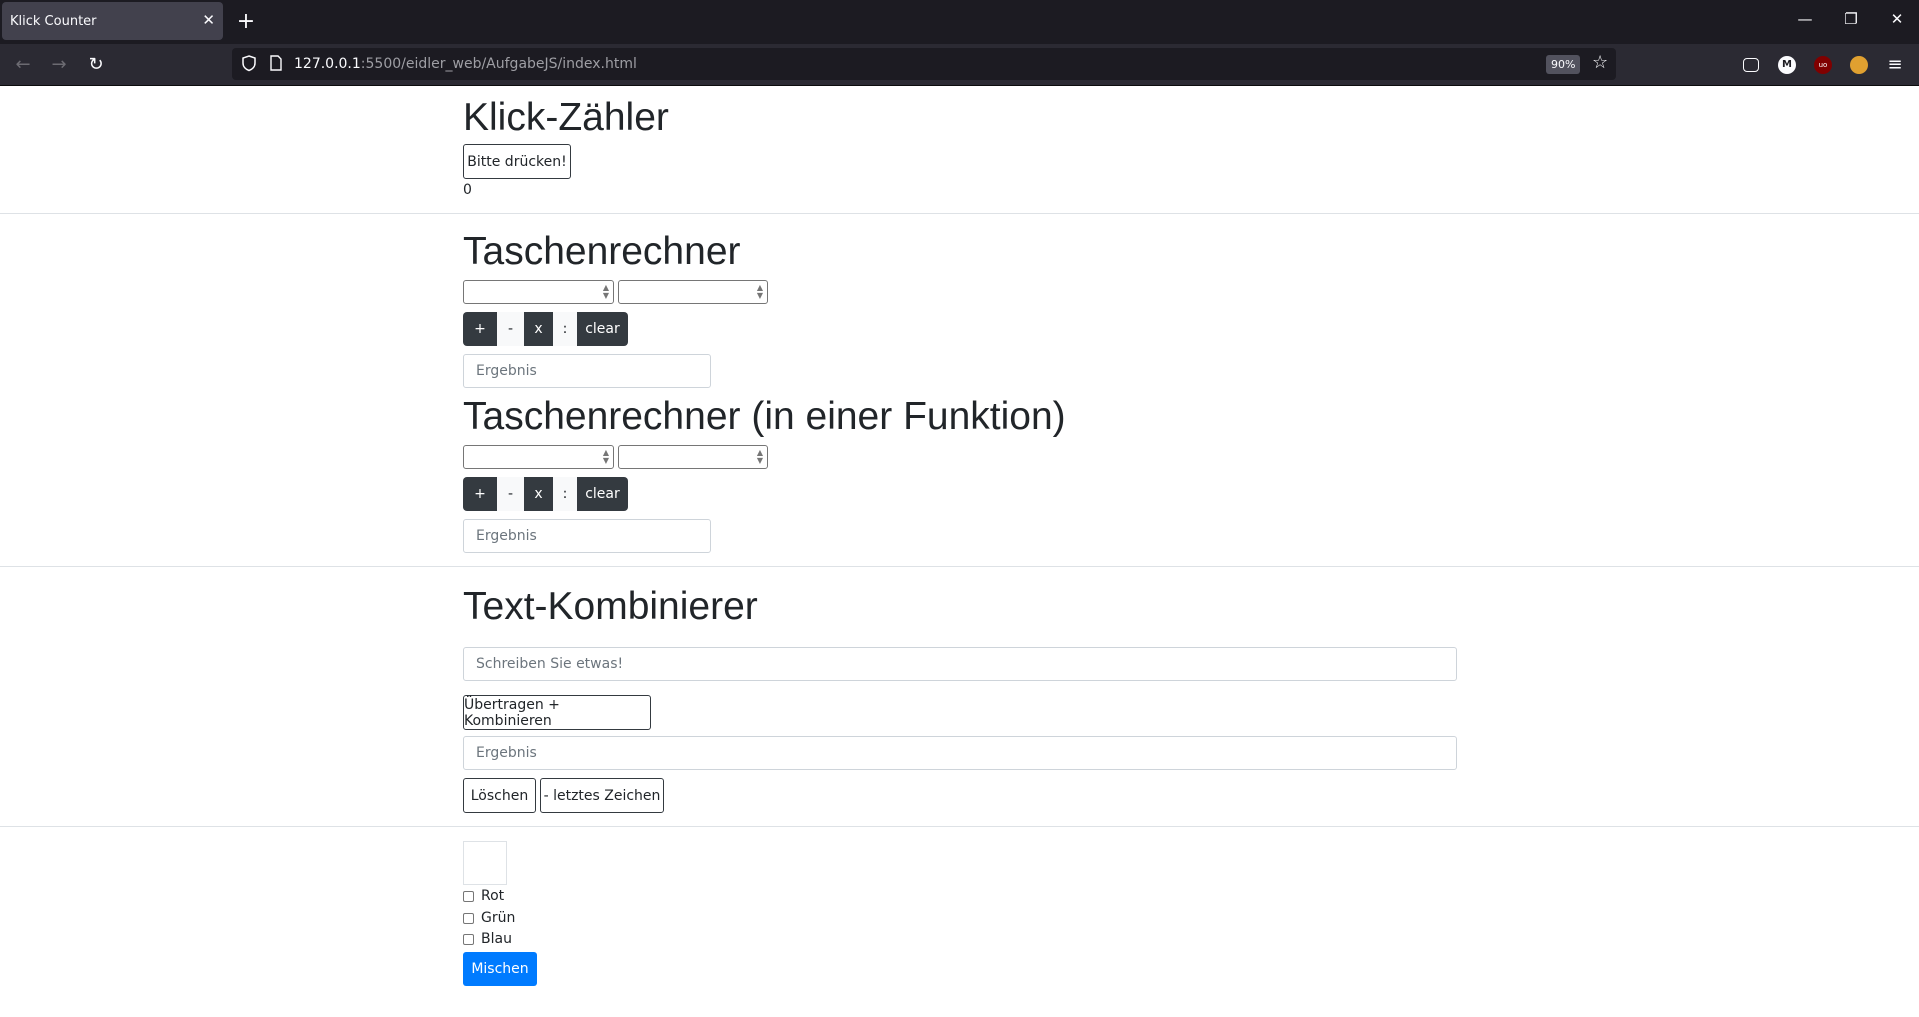 Image resolution: width=1919 pixels, height=1017 pixels. Describe the element at coordinates (610, 606) in the screenshot. I see `text-title: Text-Kombinierer` at that location.